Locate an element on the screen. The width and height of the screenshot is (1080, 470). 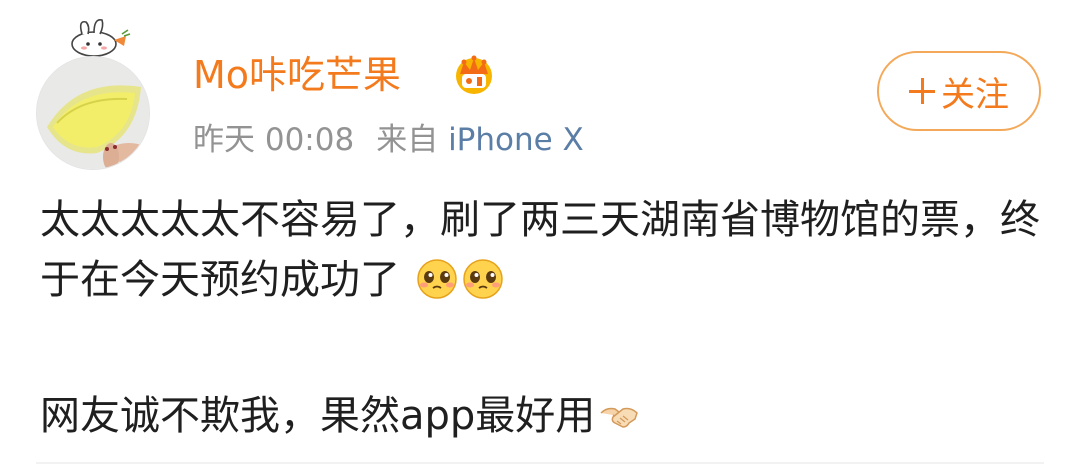
divider is located at coordinates (540, 463).